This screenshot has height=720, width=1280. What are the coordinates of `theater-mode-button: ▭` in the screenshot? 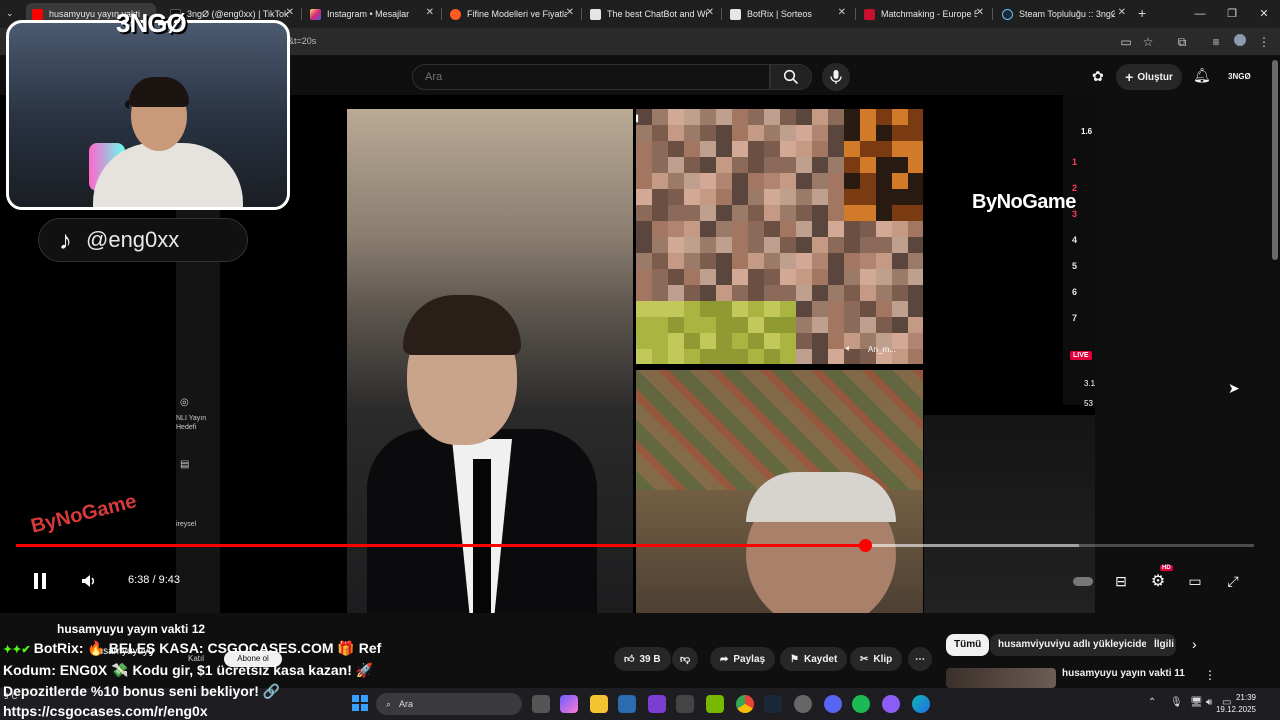 It's located at (1195, 581).